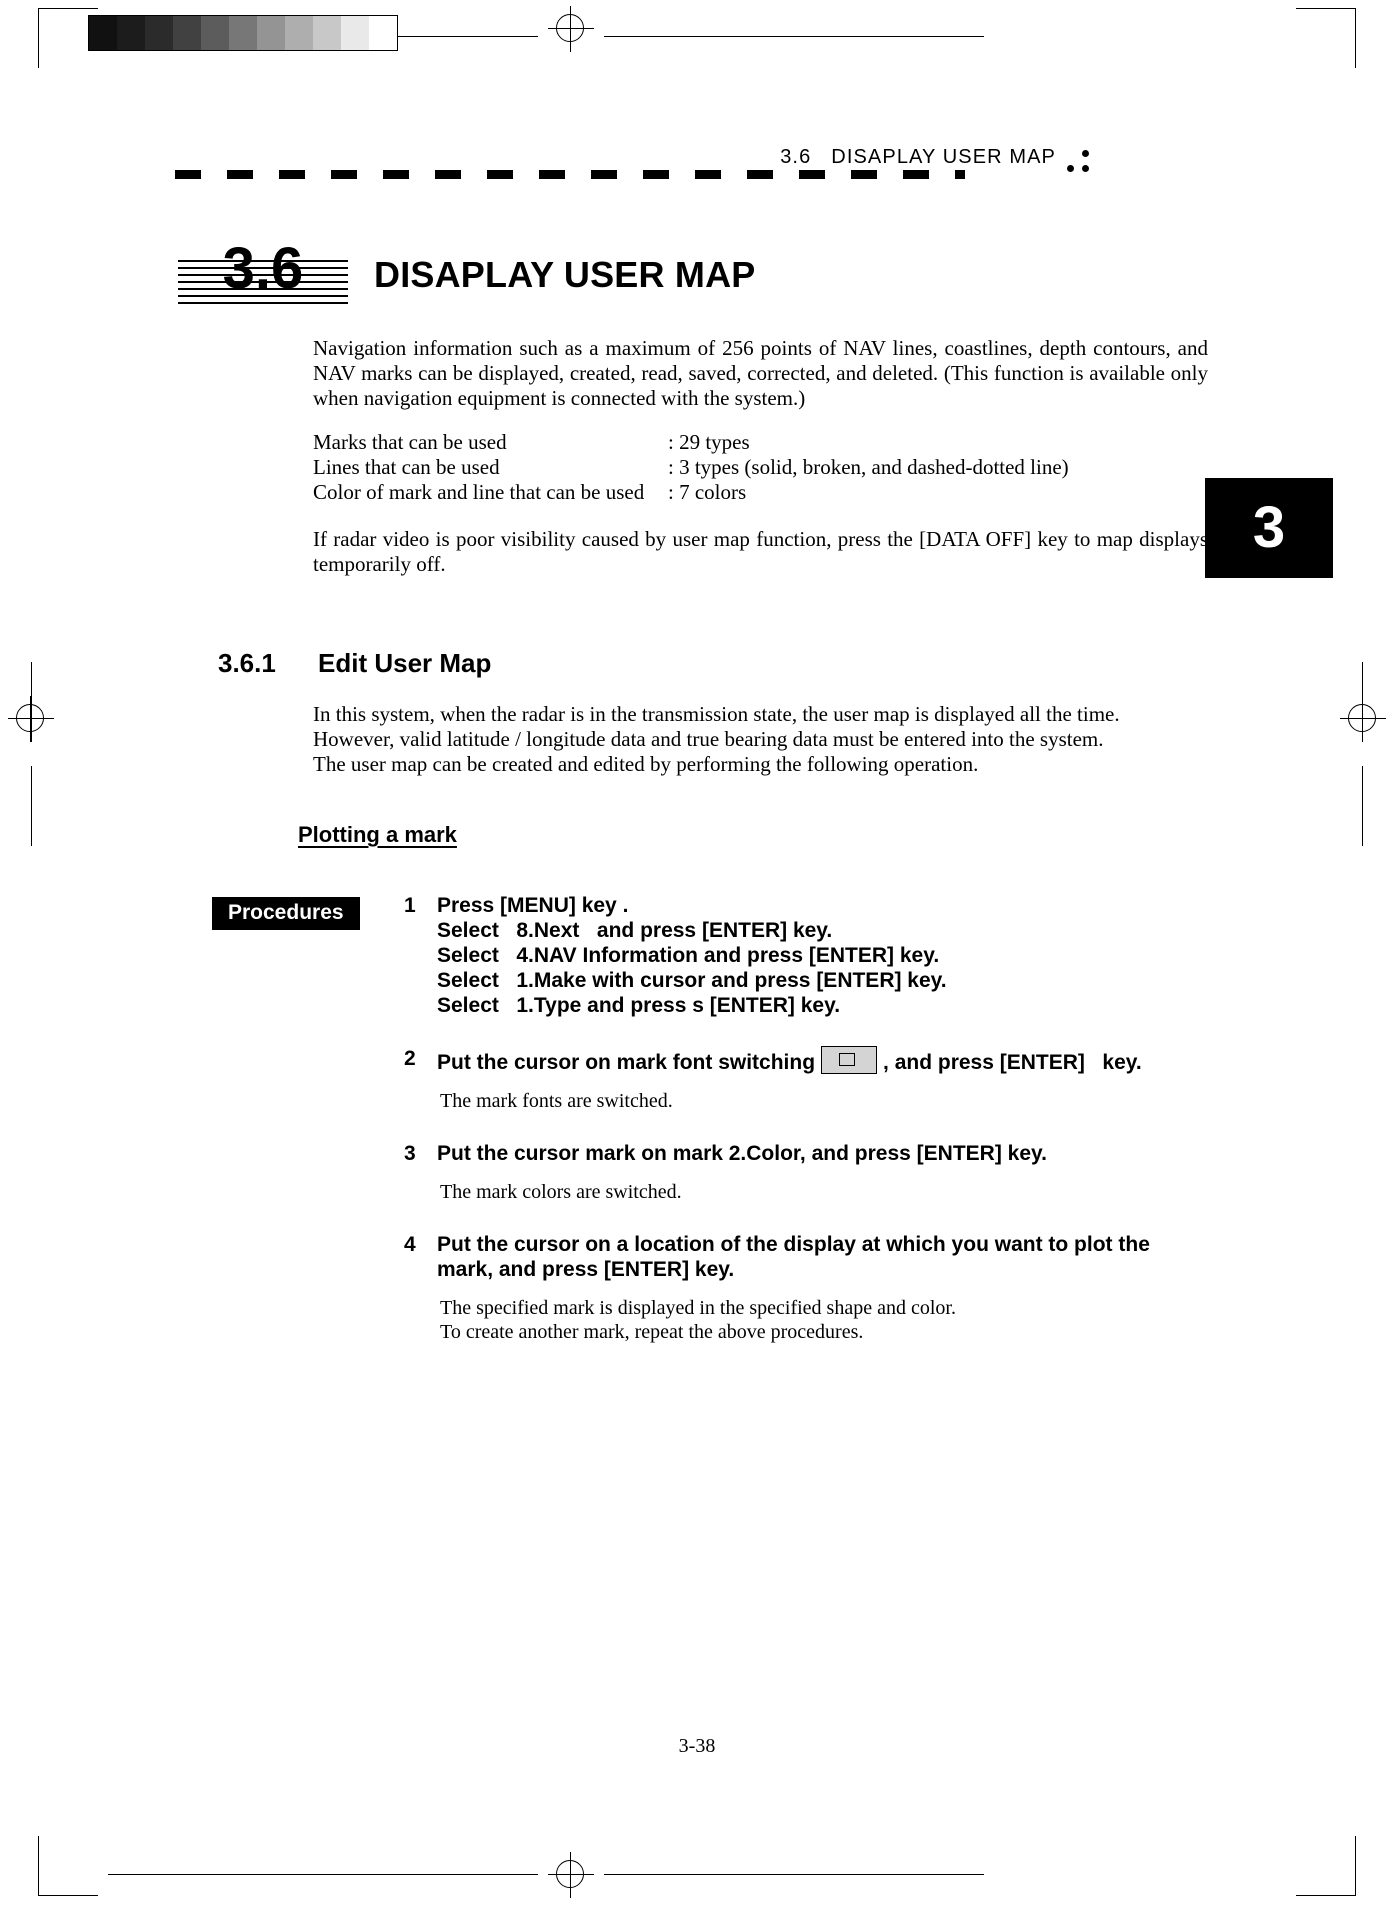  I want to click on step-subline: Select 1.Type and press s [ENTER] key., so click(639, 1005).